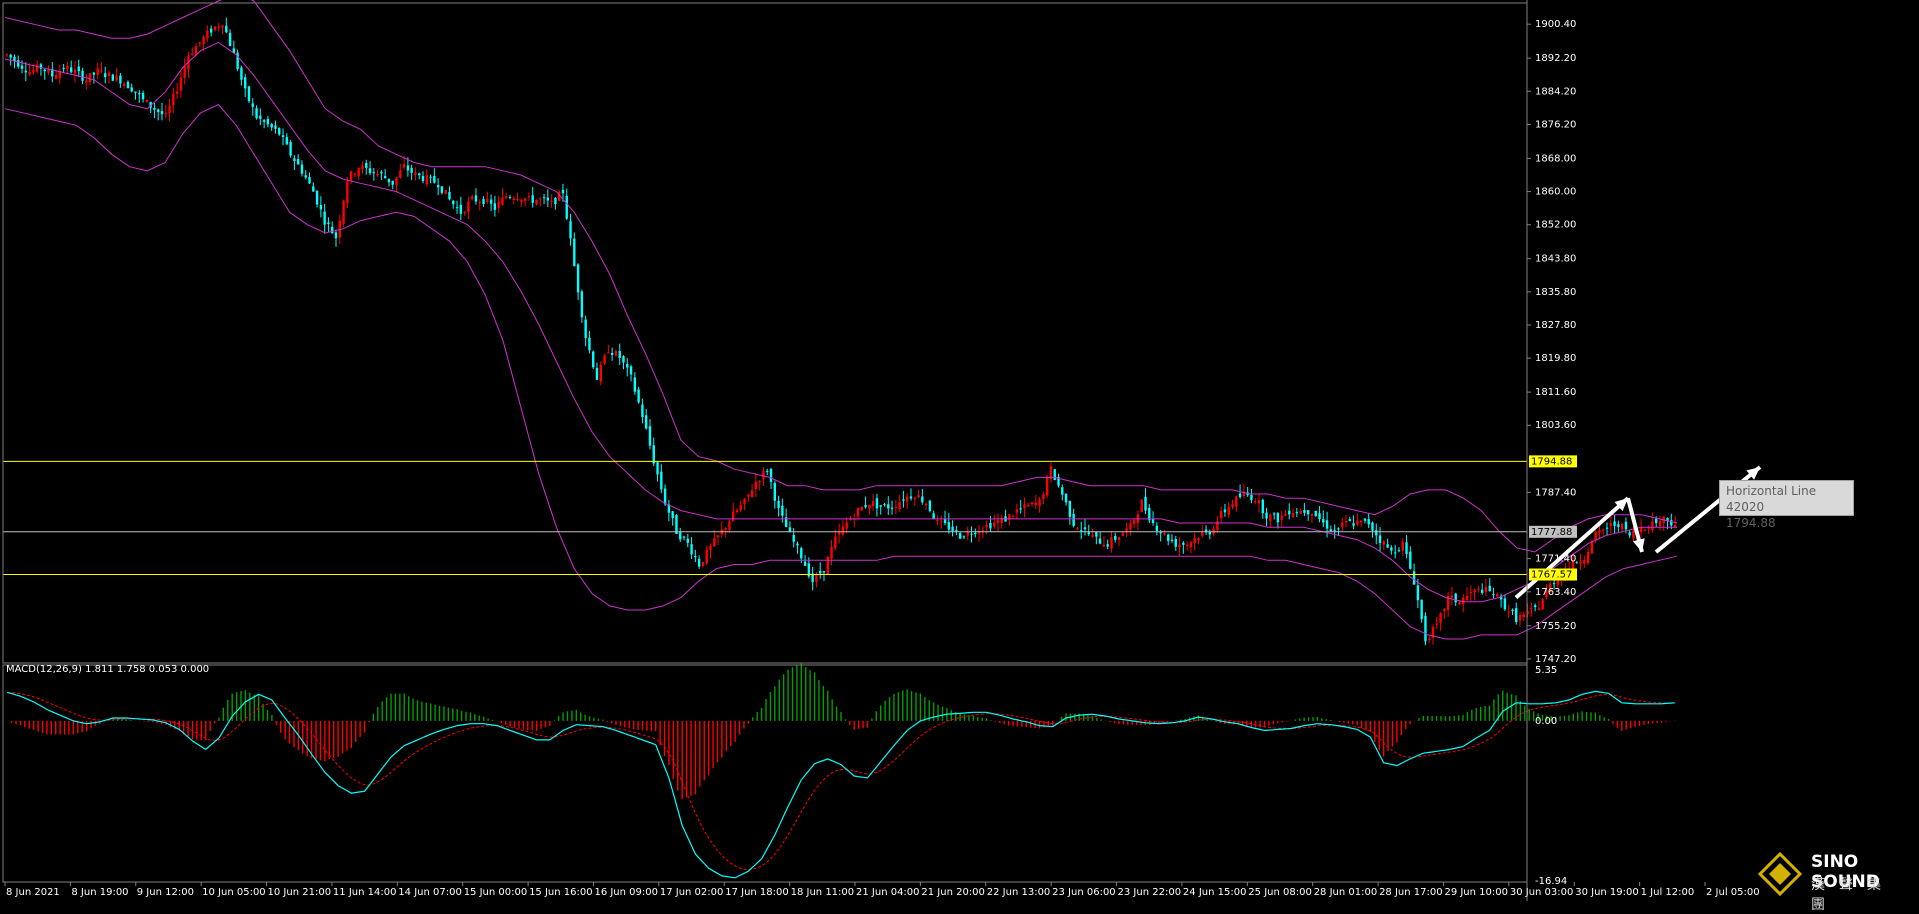 The height and width of the screenshot is (914, 1919). I want to click on x-tick-label: 29 Jun 10:00, so click(1476, 892).